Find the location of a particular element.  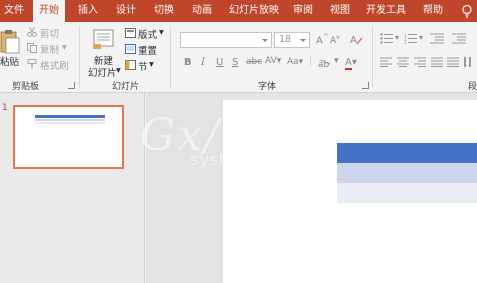

paste-button: 粘贴 is located at coordinates (9, 61).